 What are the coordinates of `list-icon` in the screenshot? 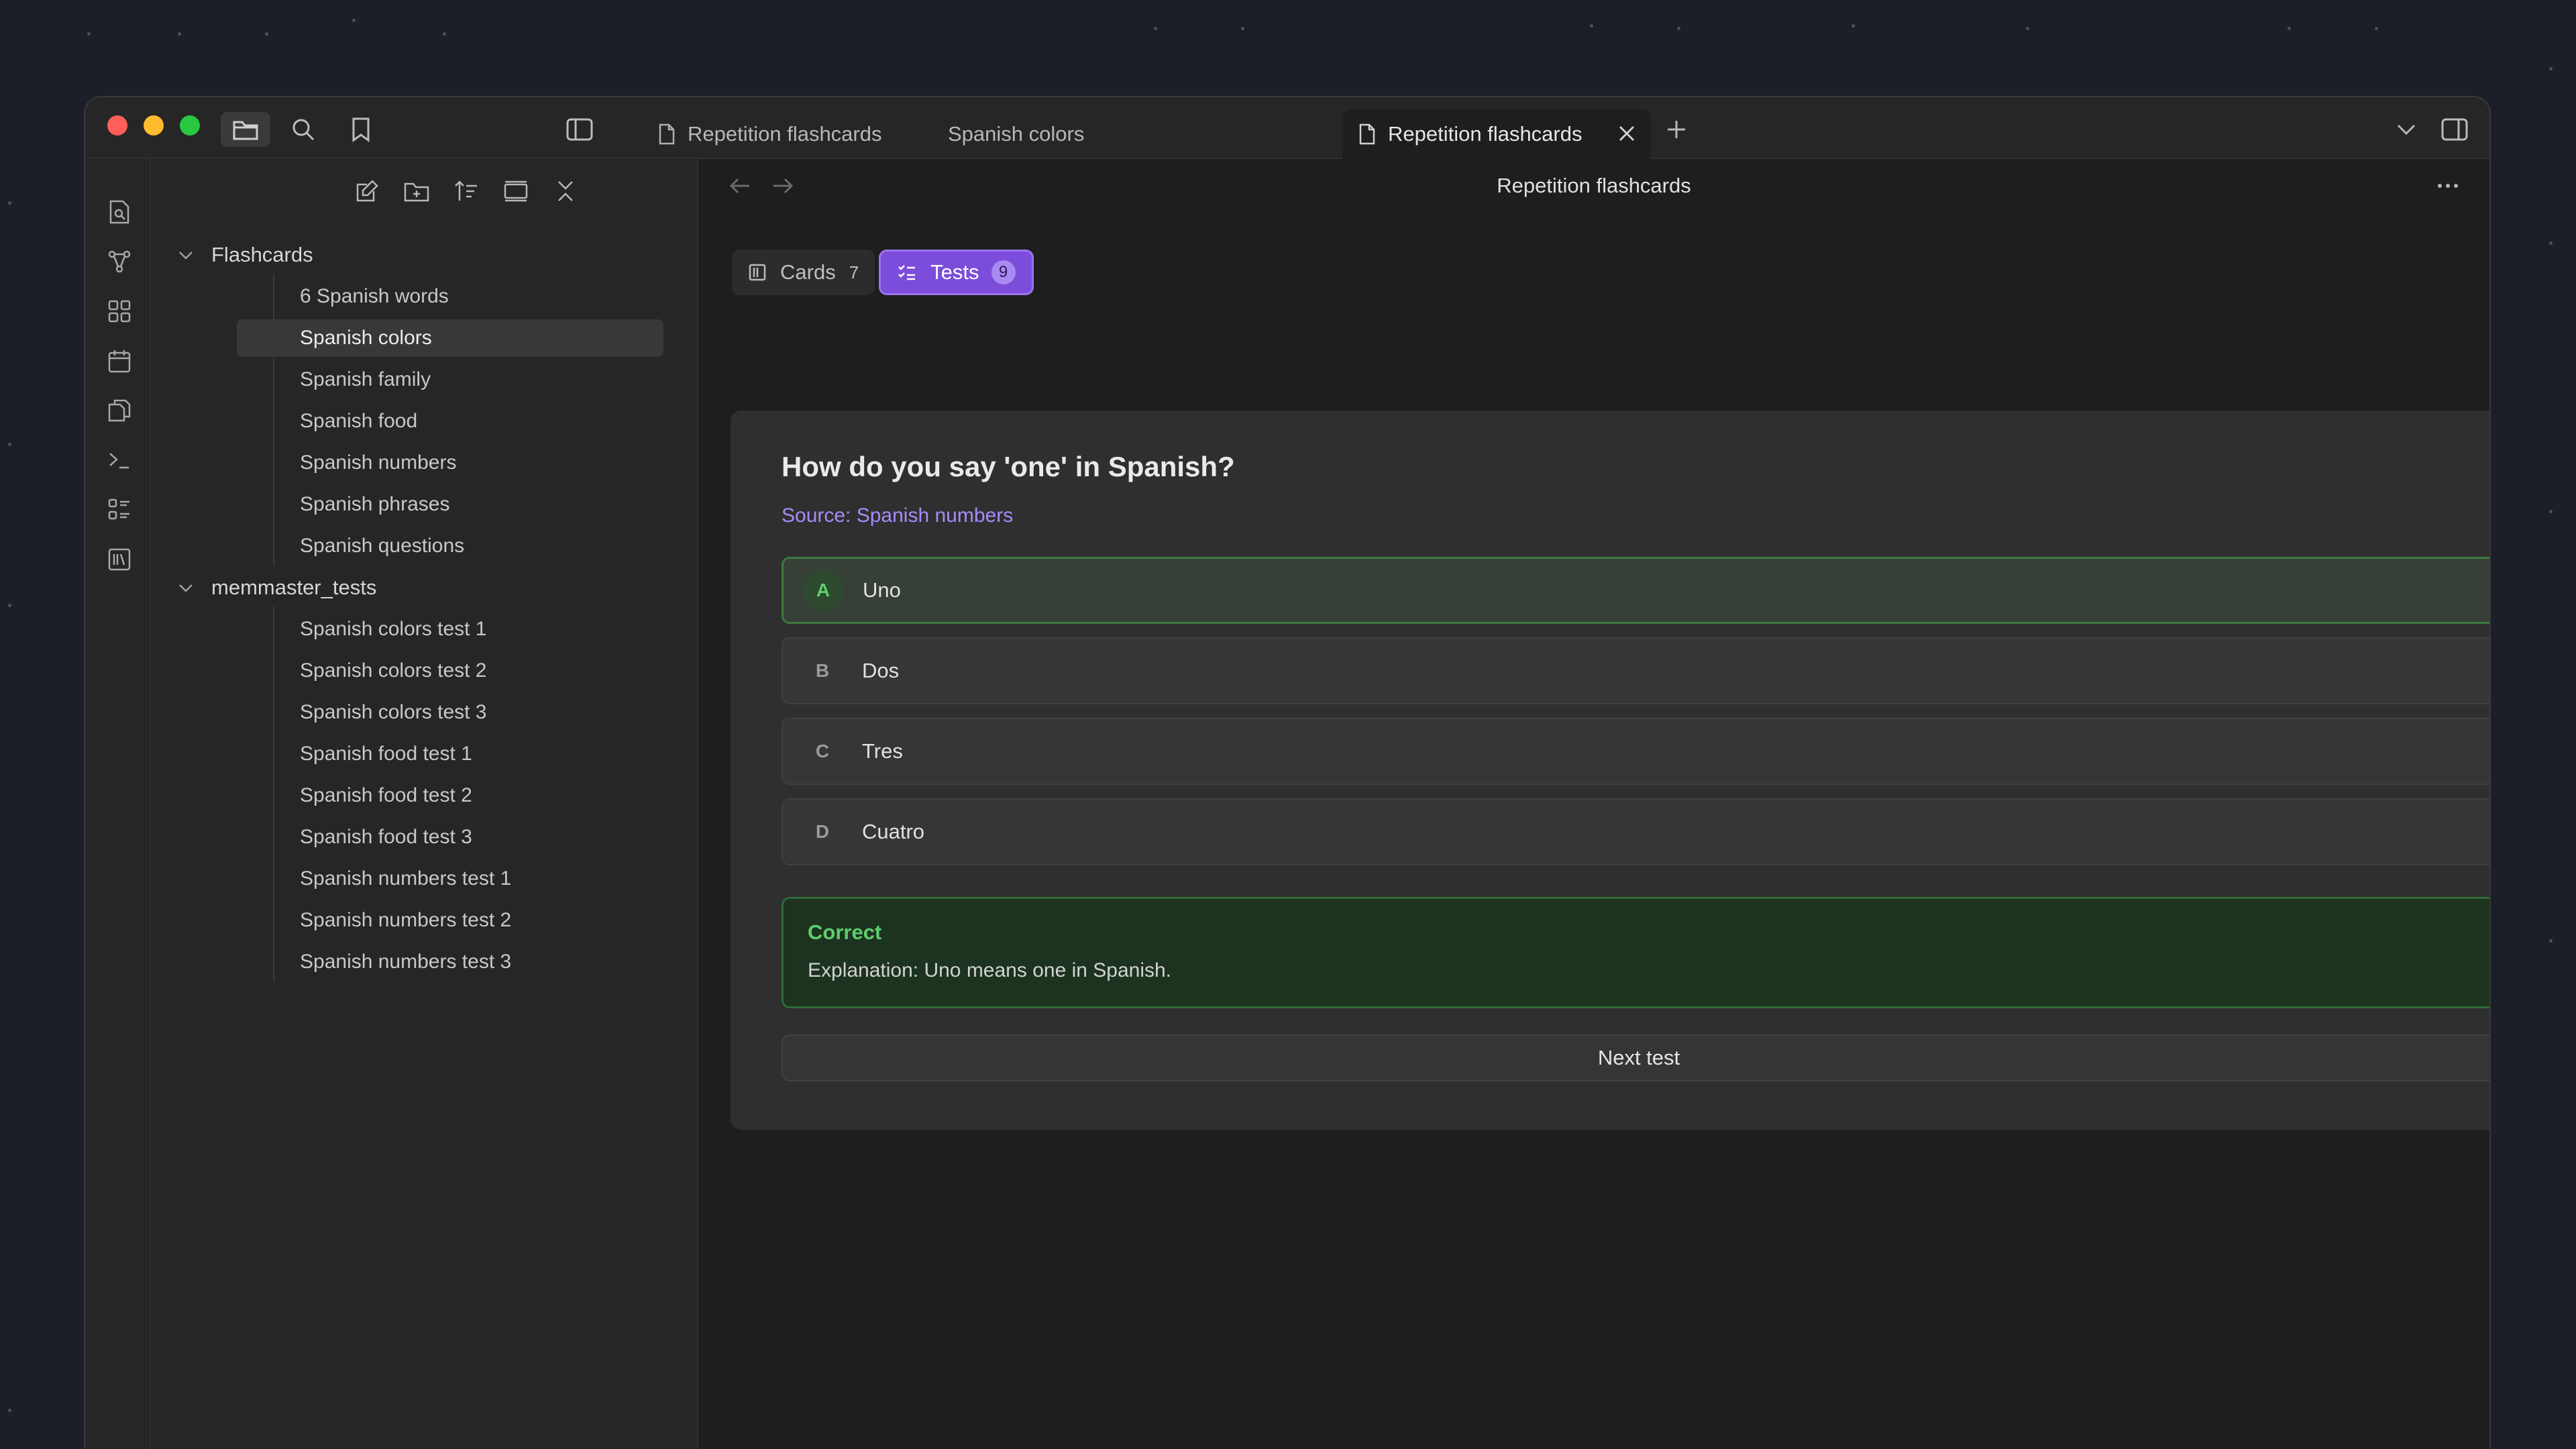 It's located at (119, 510).